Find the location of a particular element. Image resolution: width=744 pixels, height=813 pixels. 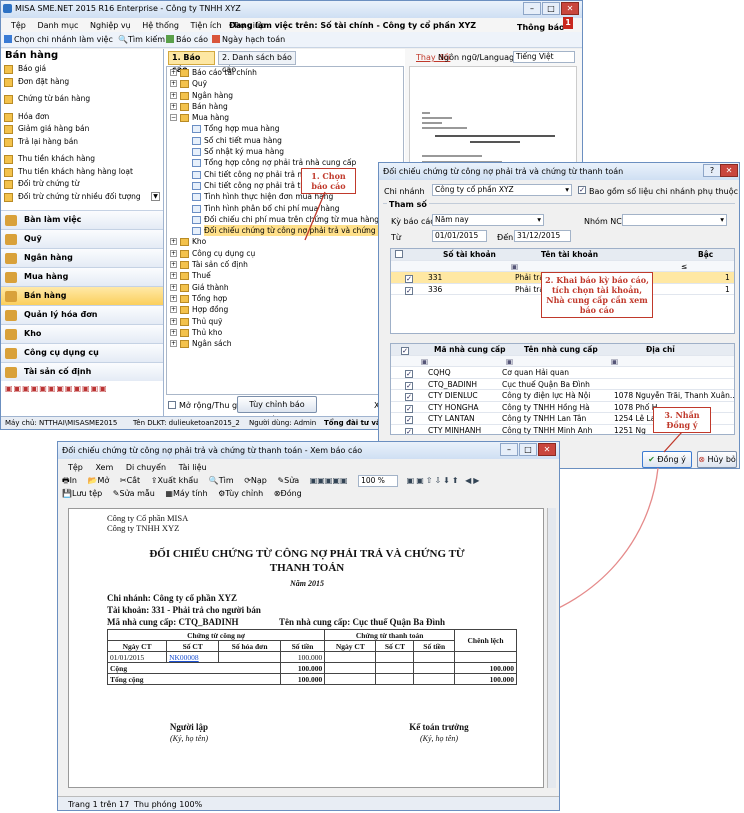

tree-node: − Mua hàng is located at coordinates (285, 117).